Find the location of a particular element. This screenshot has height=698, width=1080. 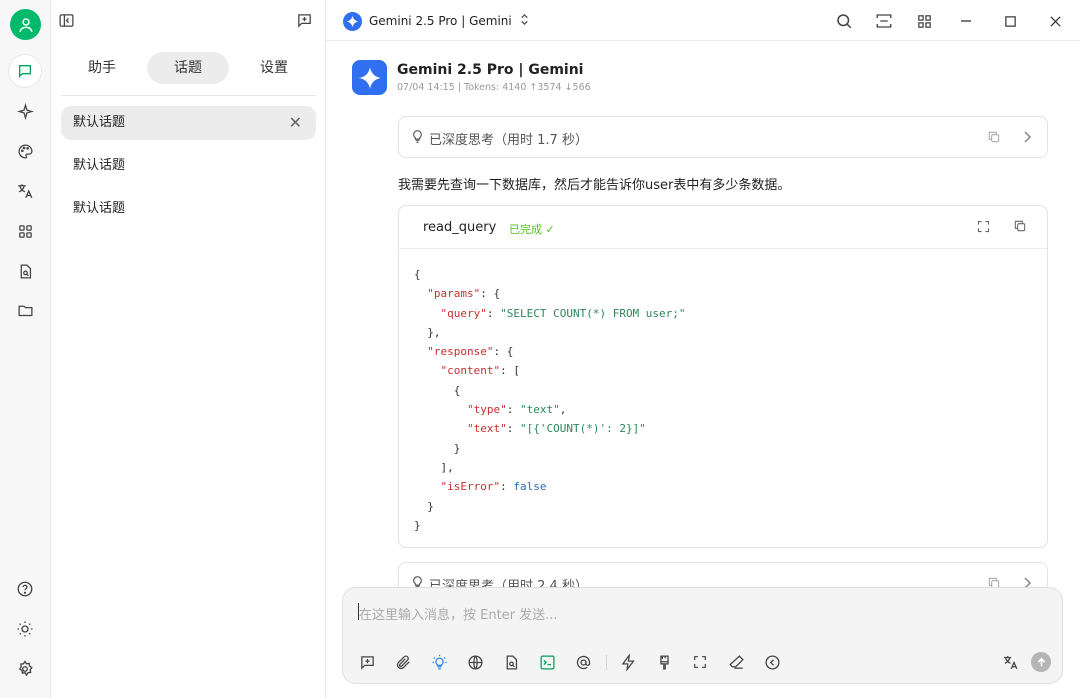

maximize-icon is located at coordinates (1010, 21).